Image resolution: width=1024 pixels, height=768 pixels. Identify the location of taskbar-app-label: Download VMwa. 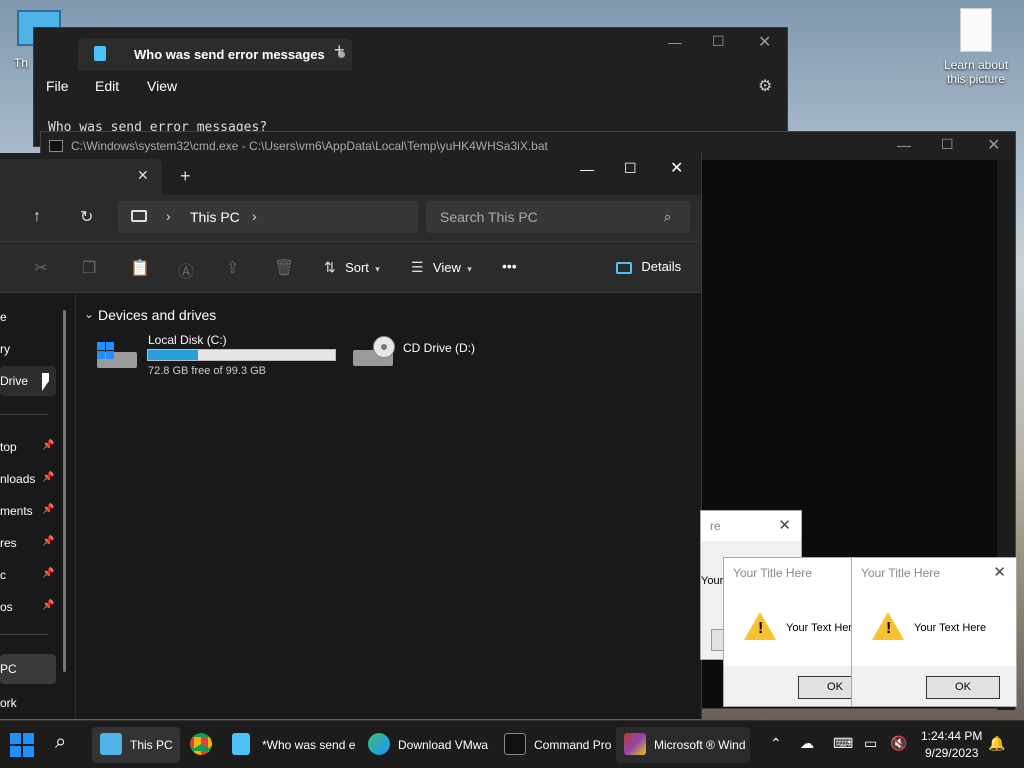
(443, 745).